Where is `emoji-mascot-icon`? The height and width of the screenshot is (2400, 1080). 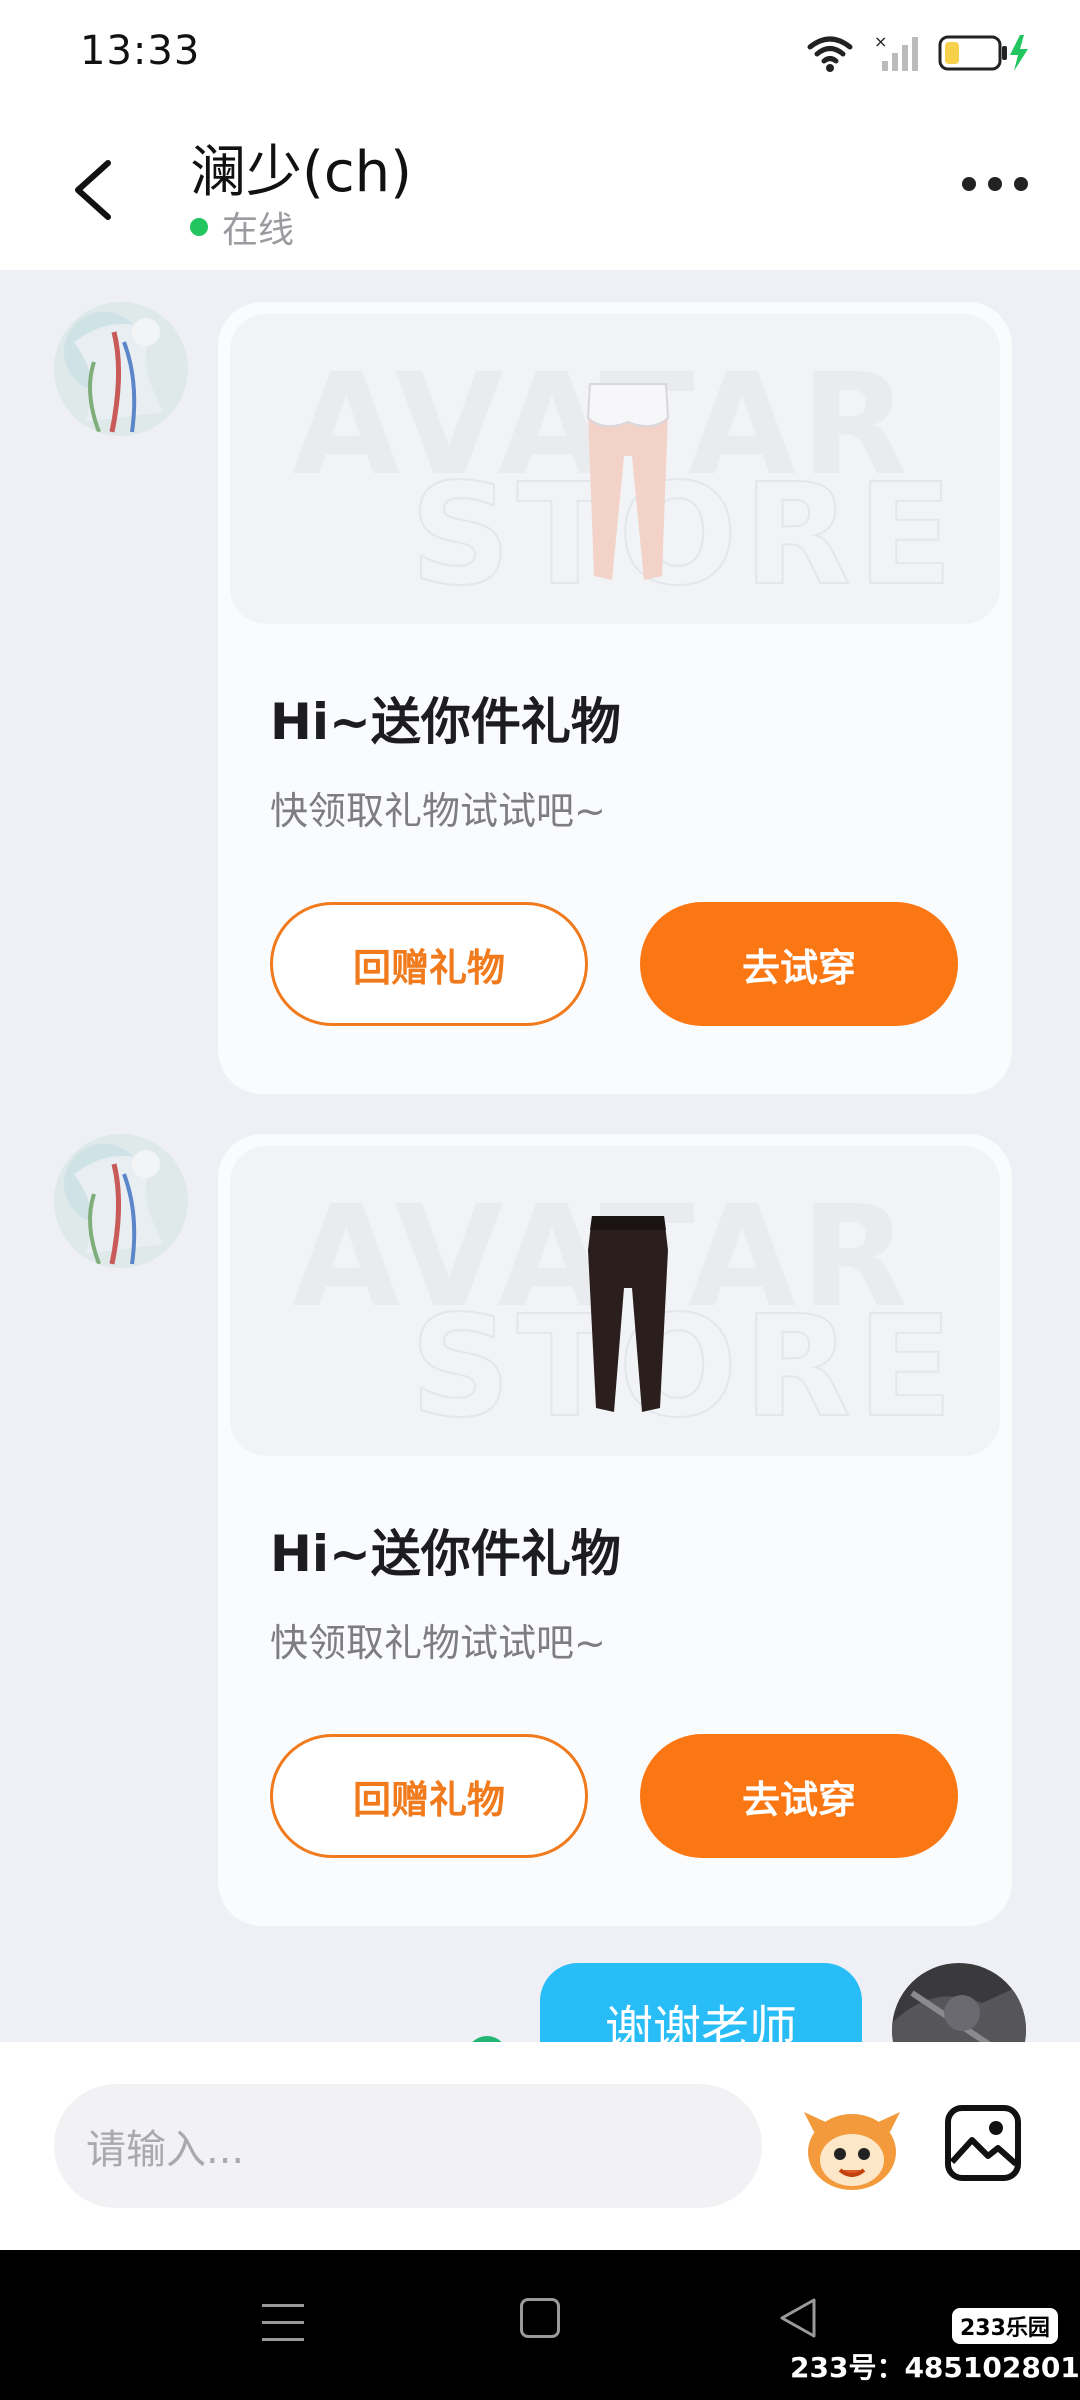
emoji-mascot-icon is located at coordinates (852, 2147).